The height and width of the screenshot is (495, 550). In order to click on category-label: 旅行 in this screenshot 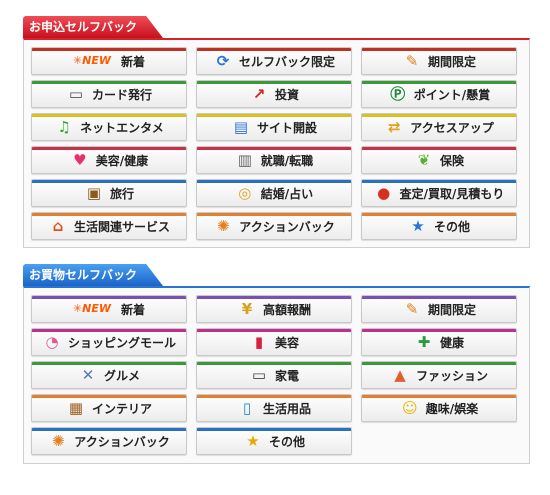, I will do `click(121, 193)`.